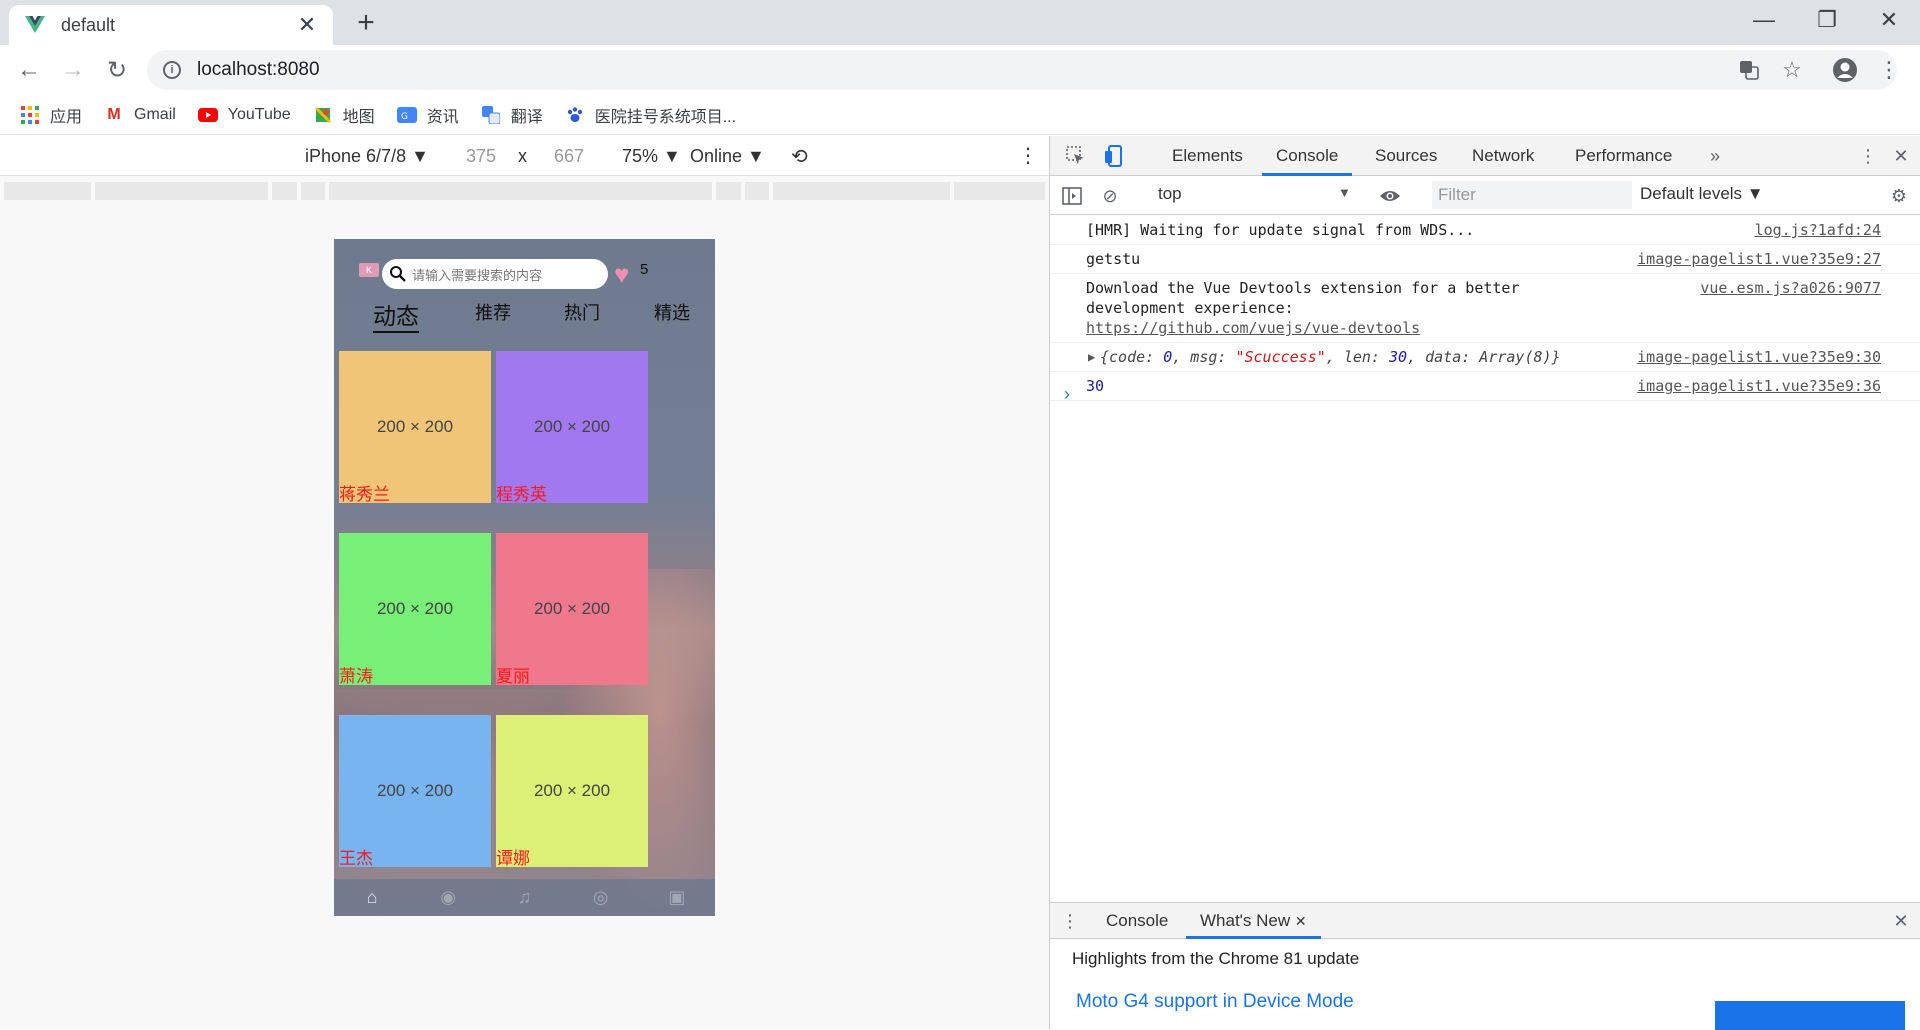 The width and height of the screenshot is (1920, 1030). What do you see at coordinates (1845, 70) in the screenshot?
I see `profile-avatar-icon` at bounding box center [1845, 70].